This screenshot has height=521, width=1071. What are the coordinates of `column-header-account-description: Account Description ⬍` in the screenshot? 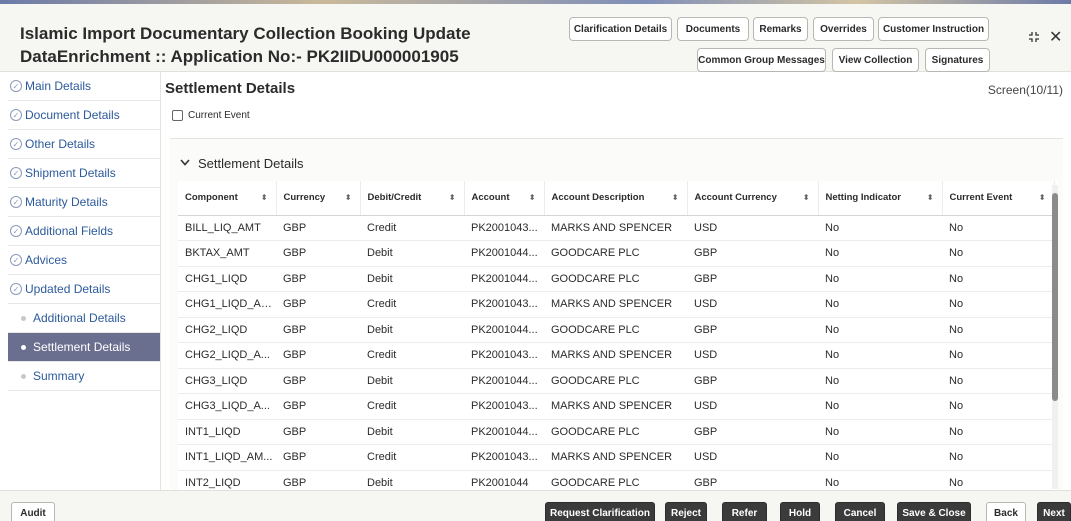 It's located at (616, 198).